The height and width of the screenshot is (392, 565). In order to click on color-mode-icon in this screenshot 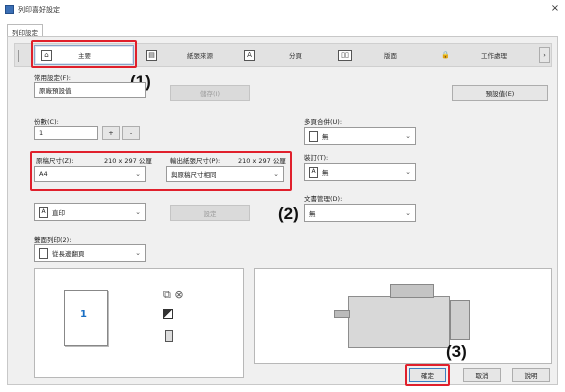, I will do `click(168, 314)`.